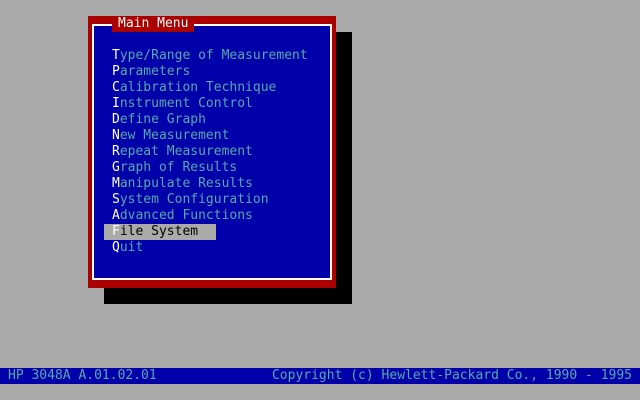  Describe the element at coordinates (186, 151) in the screenshot. I see `menu-item-label: epeat Measurement` at that location.